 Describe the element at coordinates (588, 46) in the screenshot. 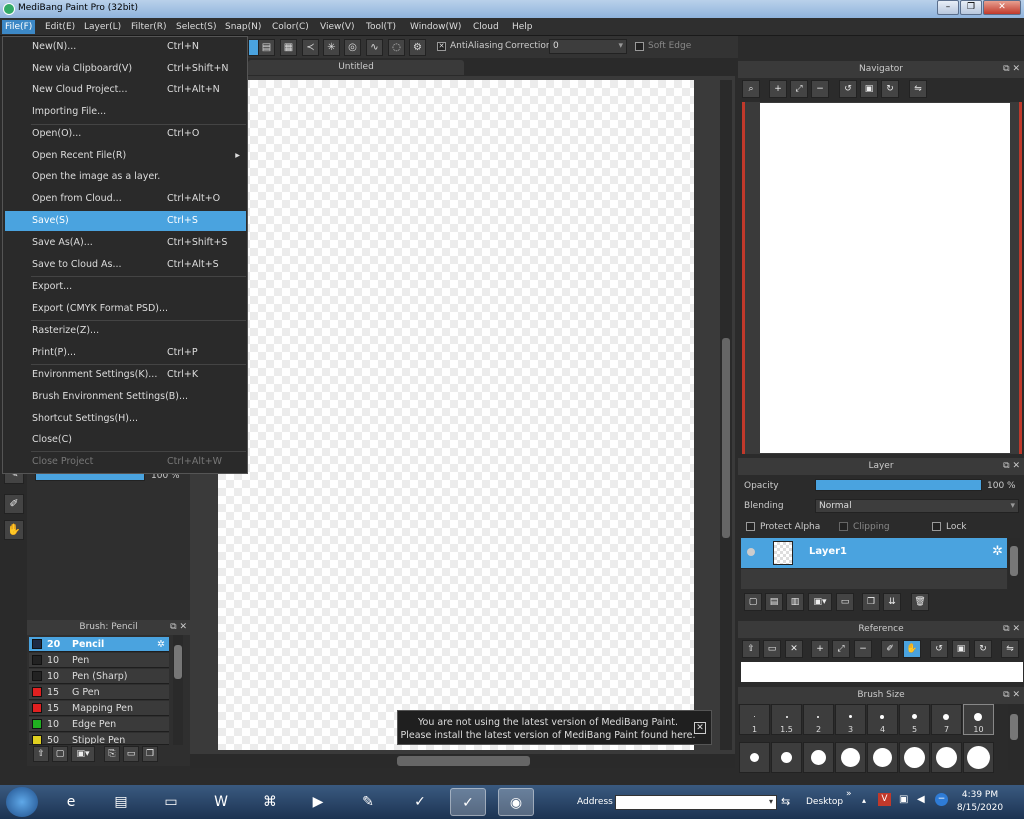

I see `correction-select: 0 ▾` at that location.